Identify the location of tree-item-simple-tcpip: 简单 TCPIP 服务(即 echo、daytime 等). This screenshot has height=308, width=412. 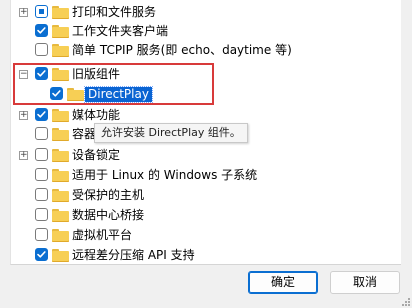
(201, 50).